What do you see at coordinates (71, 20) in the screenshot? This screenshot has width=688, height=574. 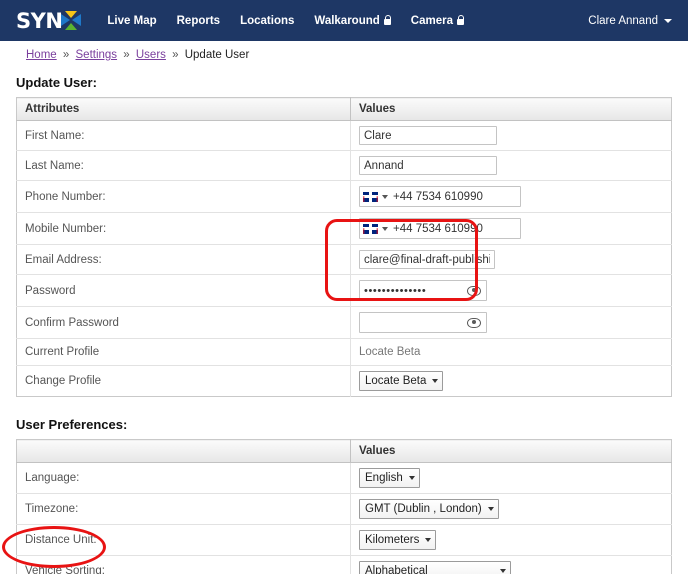 I see `x-triangles-logo-icon` at bounding box center [71, 20].